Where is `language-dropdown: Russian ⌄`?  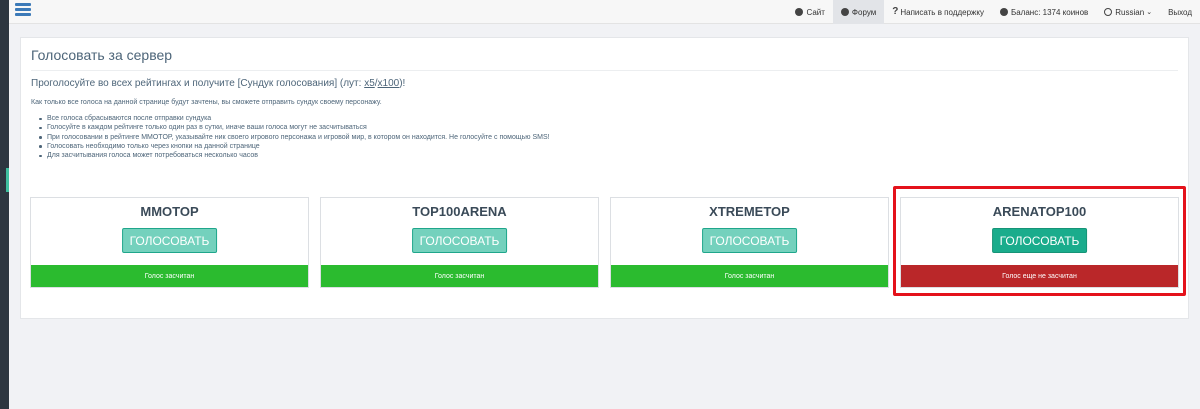
language-dropdown: Russian ⌄ is located at coordinates (1128, 12).